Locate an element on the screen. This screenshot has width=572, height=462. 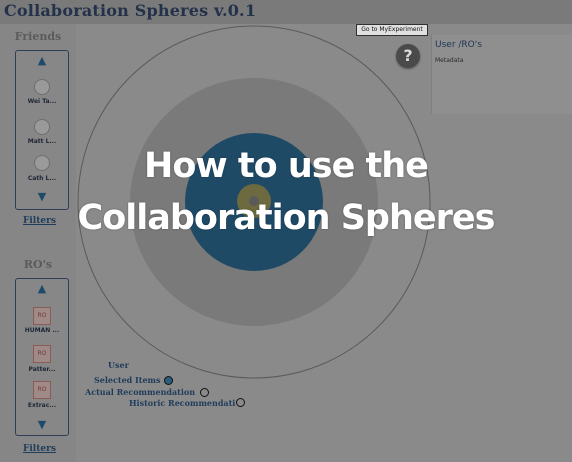
title-bar: Collaboration Spheres v.0.1 is located at coordinates (286, 12).